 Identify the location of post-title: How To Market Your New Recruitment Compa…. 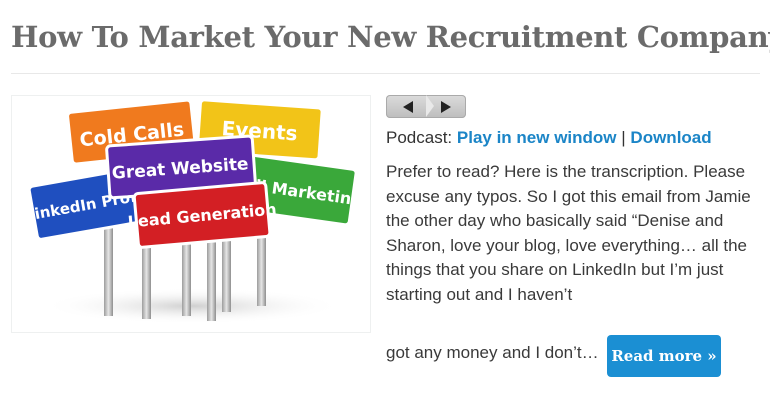
(390, 37).